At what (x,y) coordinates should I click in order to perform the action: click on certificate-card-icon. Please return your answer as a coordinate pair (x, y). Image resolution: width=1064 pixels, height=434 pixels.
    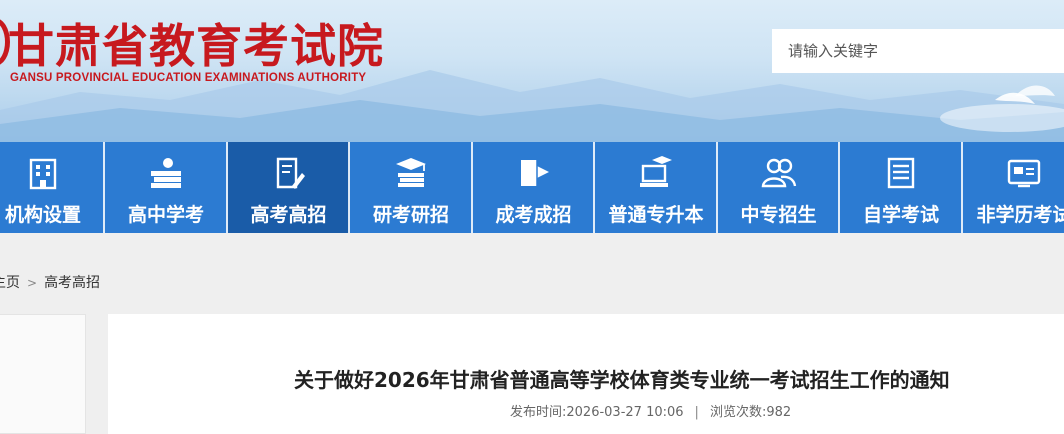
    Looking at the image, I should click on (1024, 173).